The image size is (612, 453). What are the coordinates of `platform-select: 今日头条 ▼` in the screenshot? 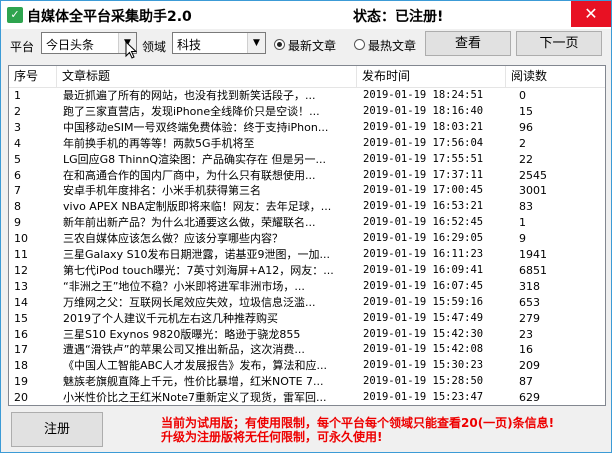 It's located at (89, 43).